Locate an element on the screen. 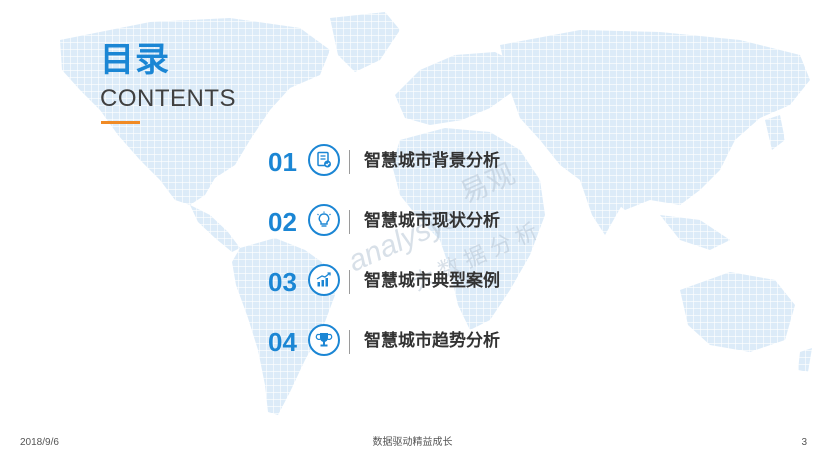 This screenshot has height=458, width=825. toc-item-01: 01 智慧城市背景分析 is located at coordinates (478, 162).